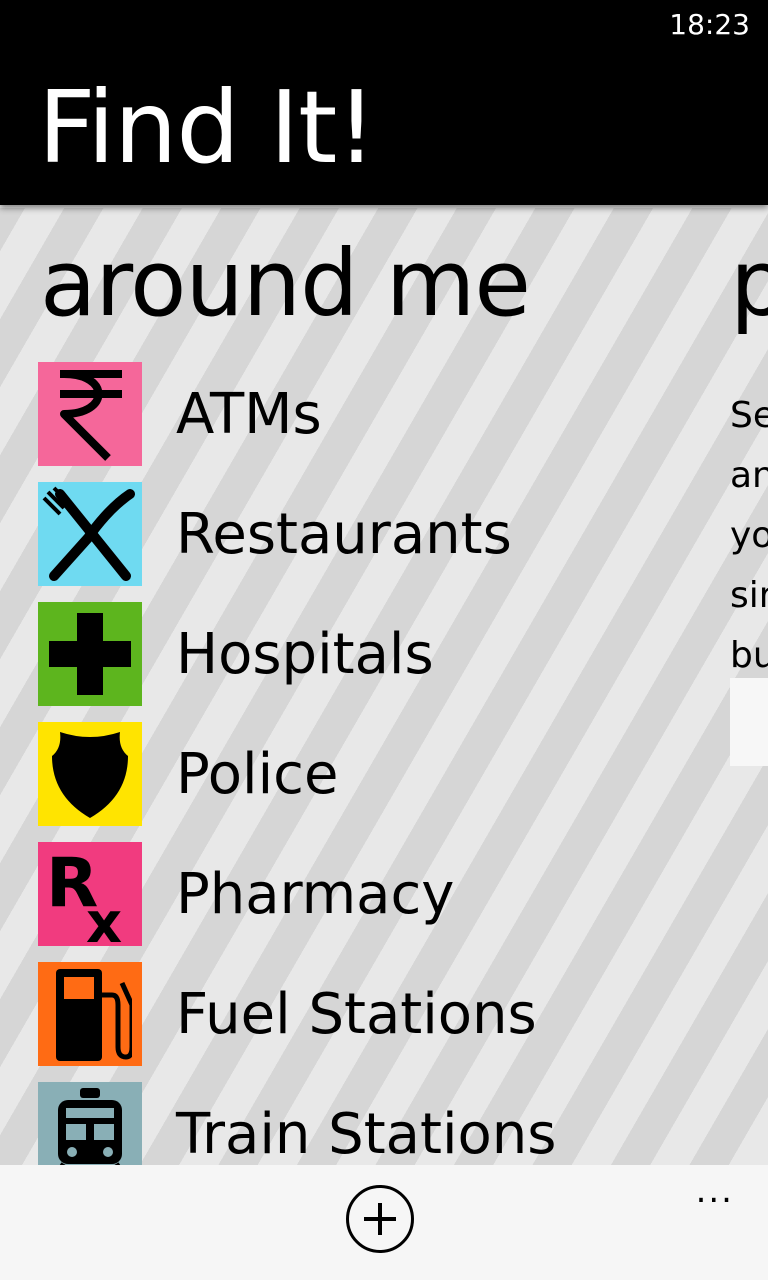 The width and height of the screenshot is (768, 1280). I want to click on category-item-restaurants: Restaurants, so click(297, 534).